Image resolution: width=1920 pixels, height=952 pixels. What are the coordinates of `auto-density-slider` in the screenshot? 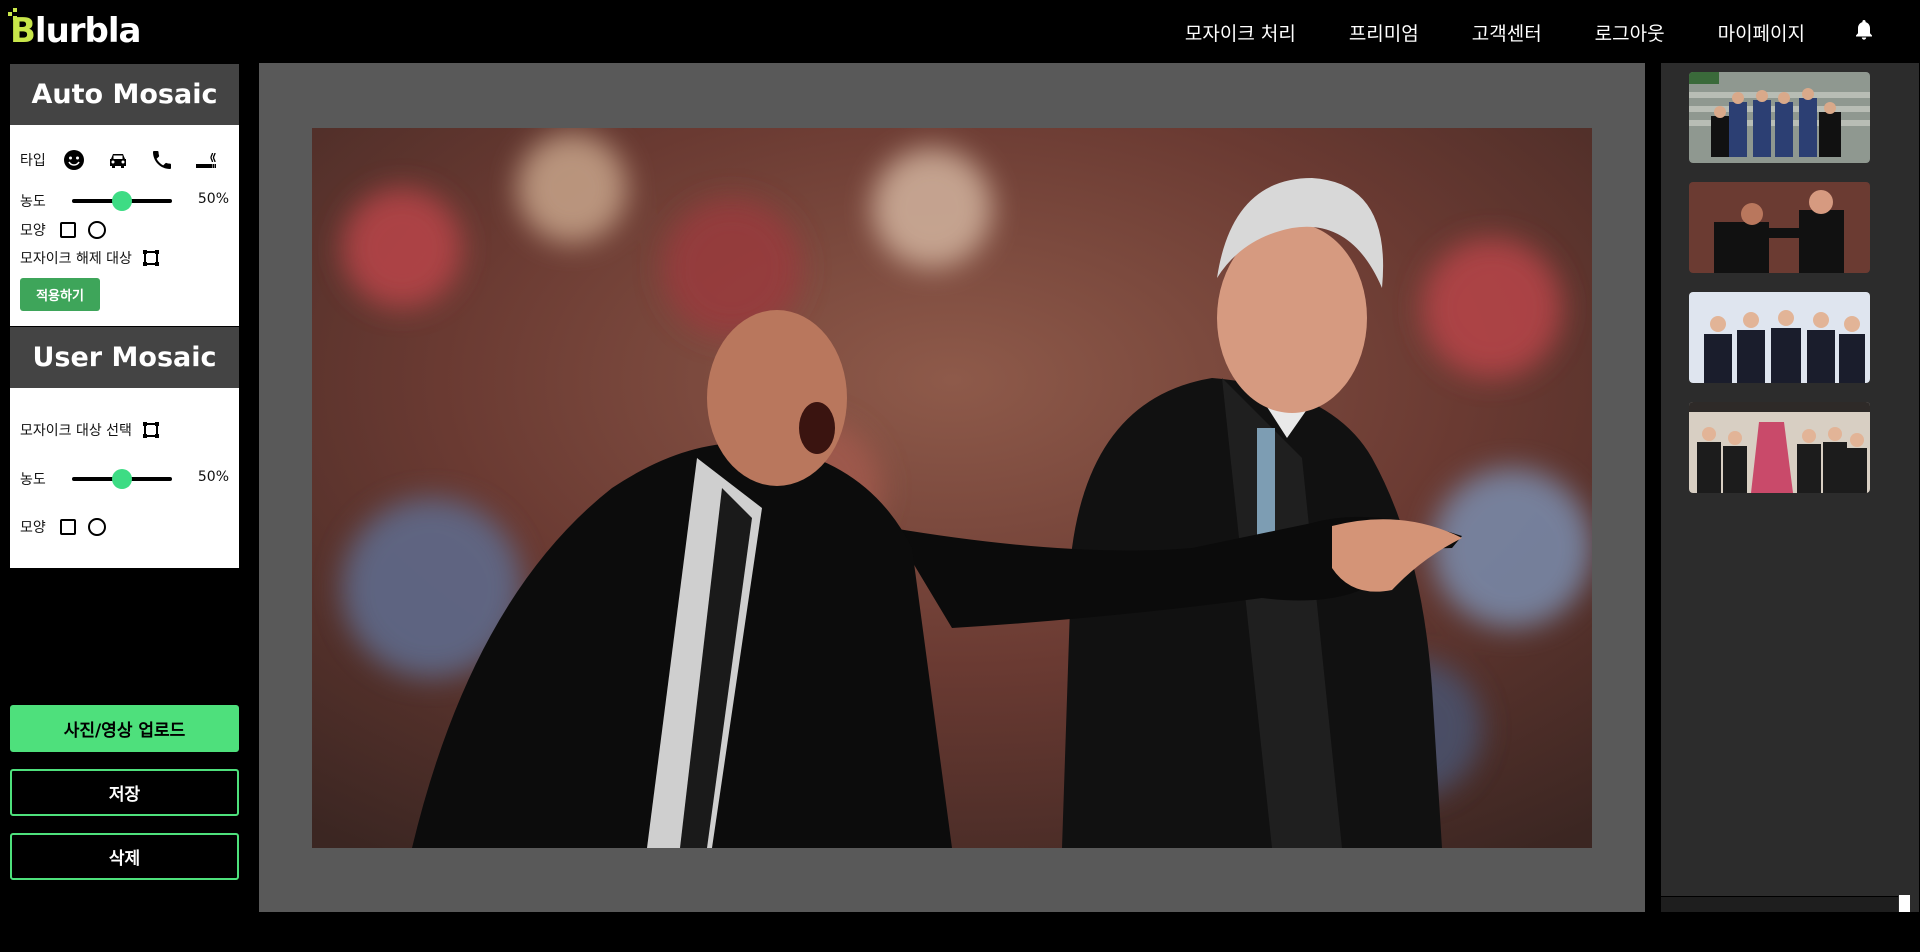 It's located at (122, 201).